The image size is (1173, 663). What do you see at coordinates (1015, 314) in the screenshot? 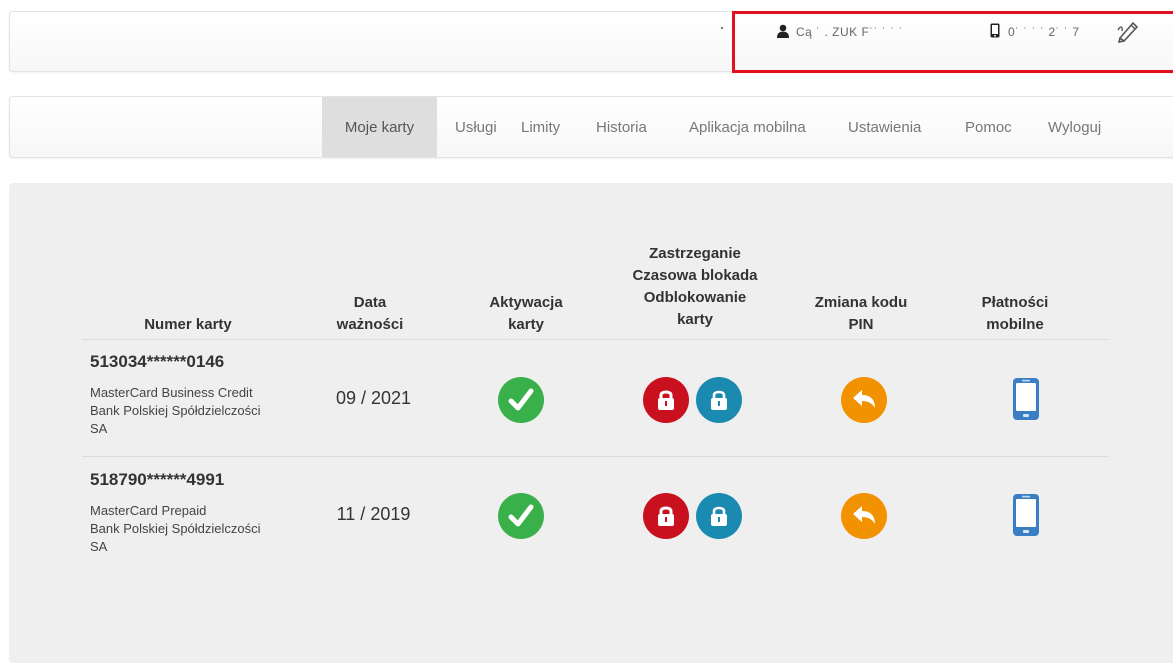
I see `header-mobile: Płatności mobilne` at bounding box center [1015, 314].